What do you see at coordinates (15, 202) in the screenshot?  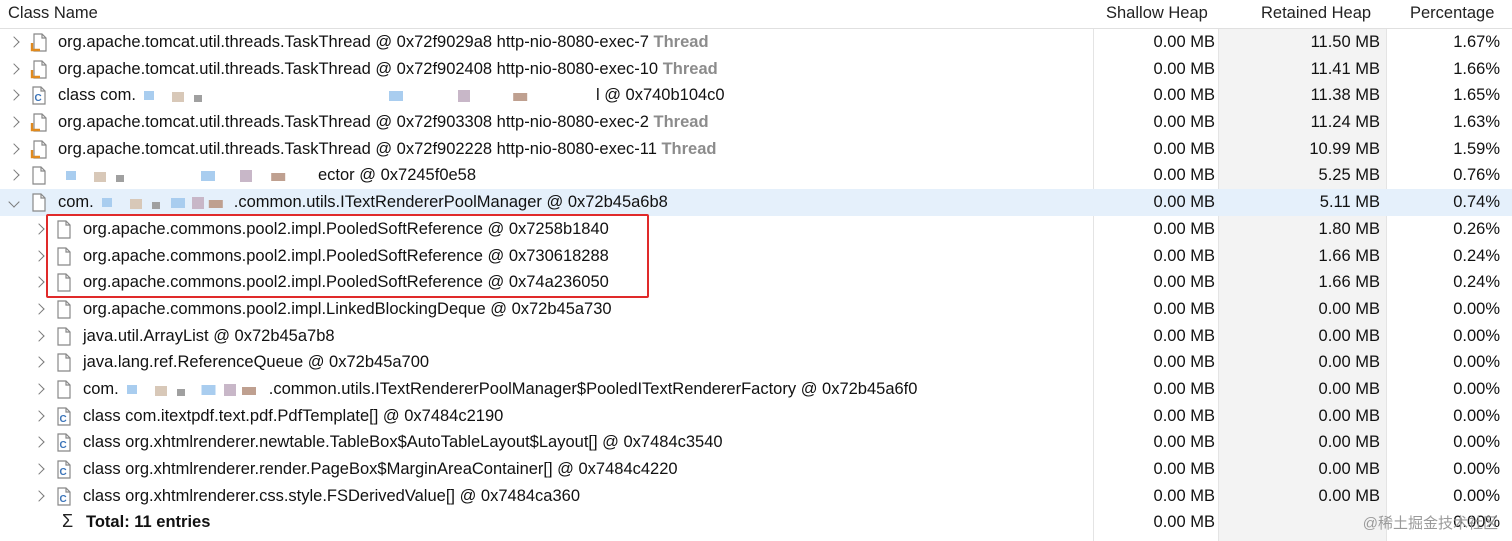 I see `chevron-down-icon` at bounding box center [15, 202].